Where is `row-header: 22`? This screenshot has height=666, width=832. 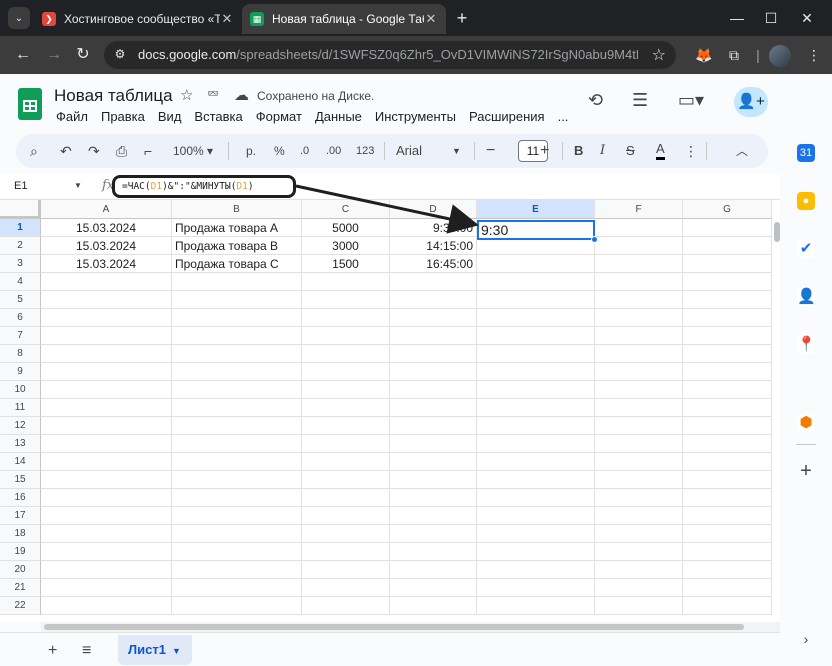 row-header: 22 is located at coordinates (20, 606).